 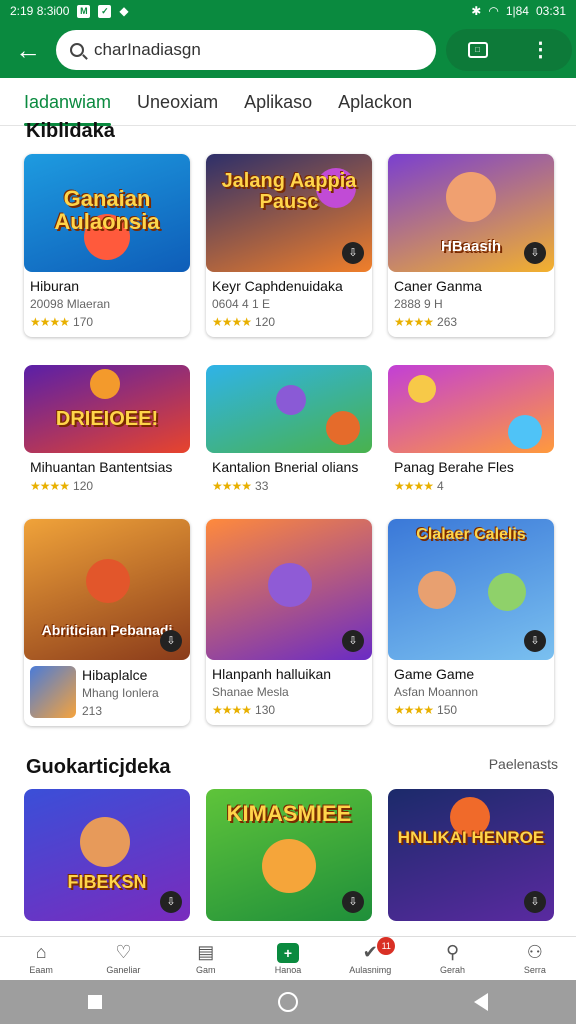 I want to click on nav-updates: ✔ 11 Aulasnimg, so click(x=370, y=955).